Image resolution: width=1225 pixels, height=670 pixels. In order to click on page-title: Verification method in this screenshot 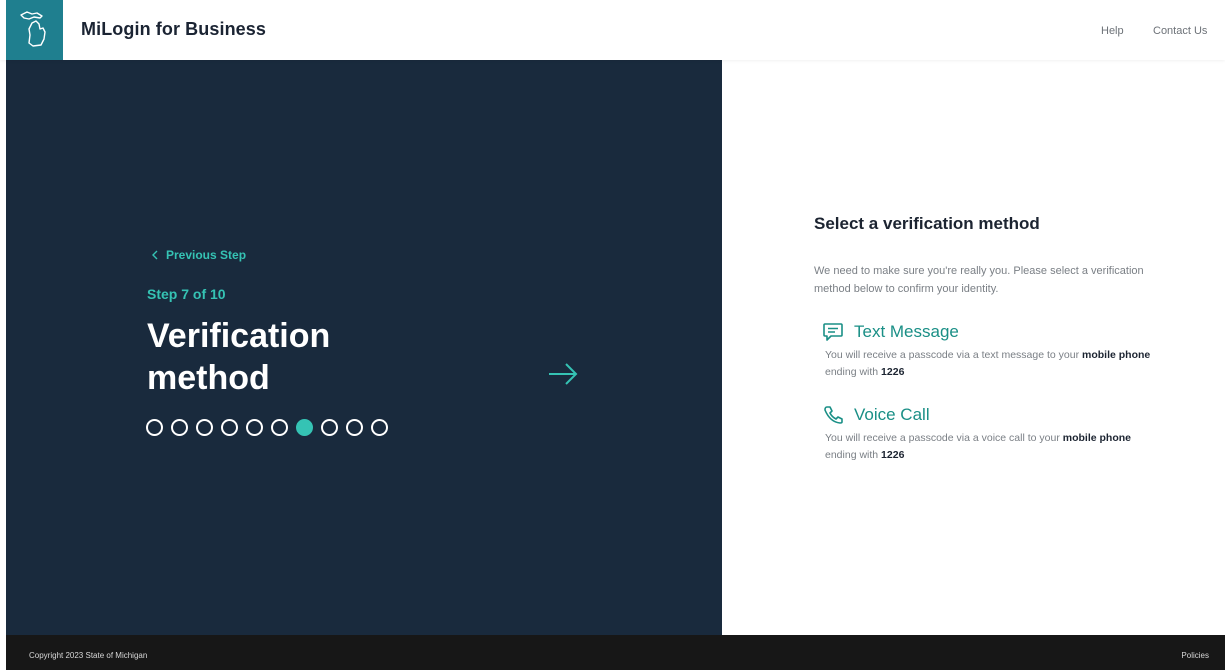, I will do `click(307, 357)`.